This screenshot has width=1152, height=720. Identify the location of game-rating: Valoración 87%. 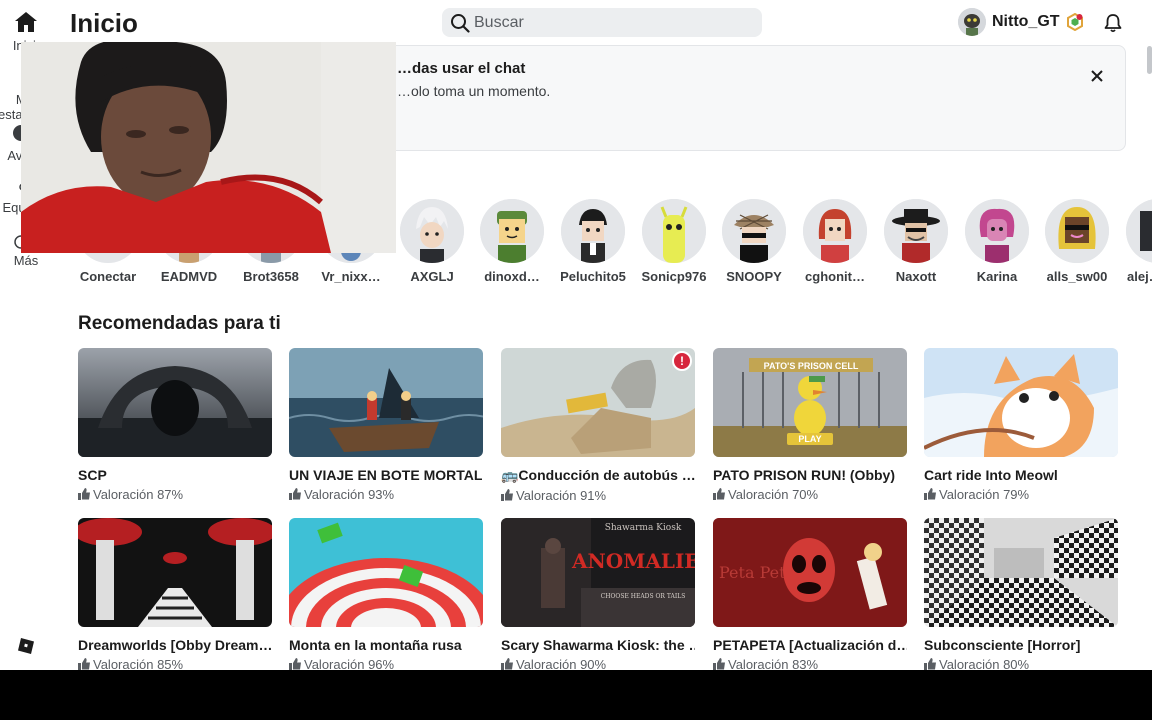
(175, 494).